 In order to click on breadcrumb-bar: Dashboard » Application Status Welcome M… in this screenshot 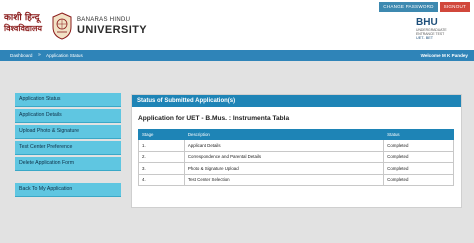, I will do `click(237, 55)`.